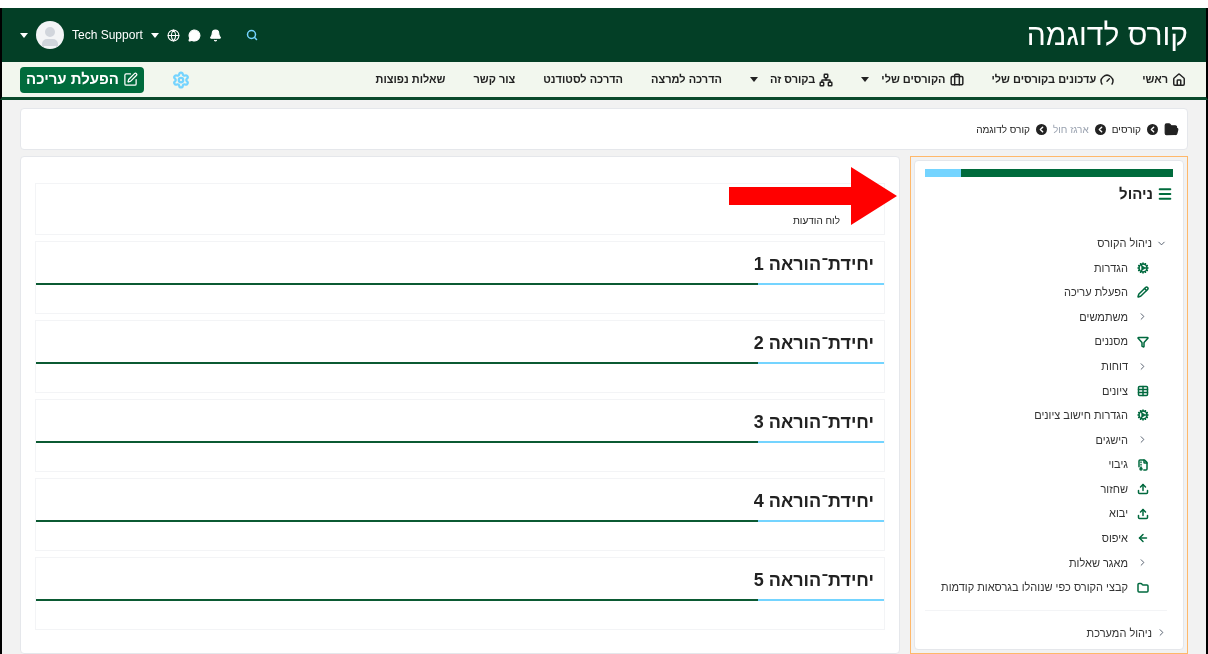  Describe the element at coordinates (792, 79) in the screenshot. I see `nav-link: בקורס זה` at that location.